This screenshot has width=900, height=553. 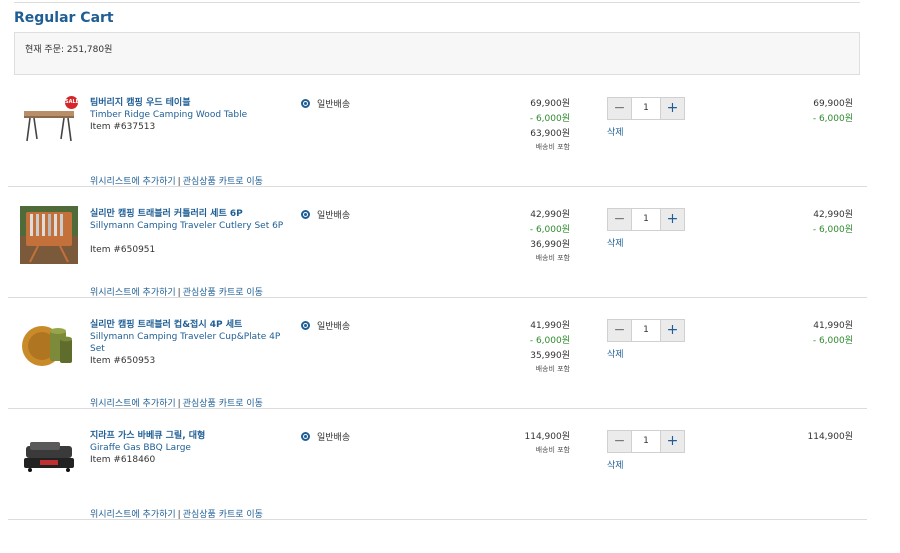 What do you see at coordinates (69, 50) in the screenshot?
I see `current-order-text: 현재 주문: 251,780원` at bounding box center [69, 50].